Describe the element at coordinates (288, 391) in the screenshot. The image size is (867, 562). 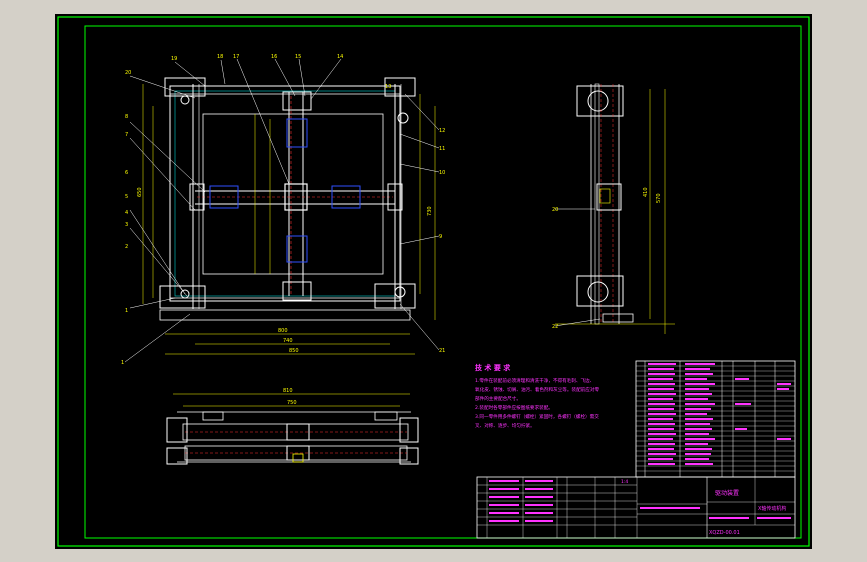
I see `dim-top-1: 810` at that location.